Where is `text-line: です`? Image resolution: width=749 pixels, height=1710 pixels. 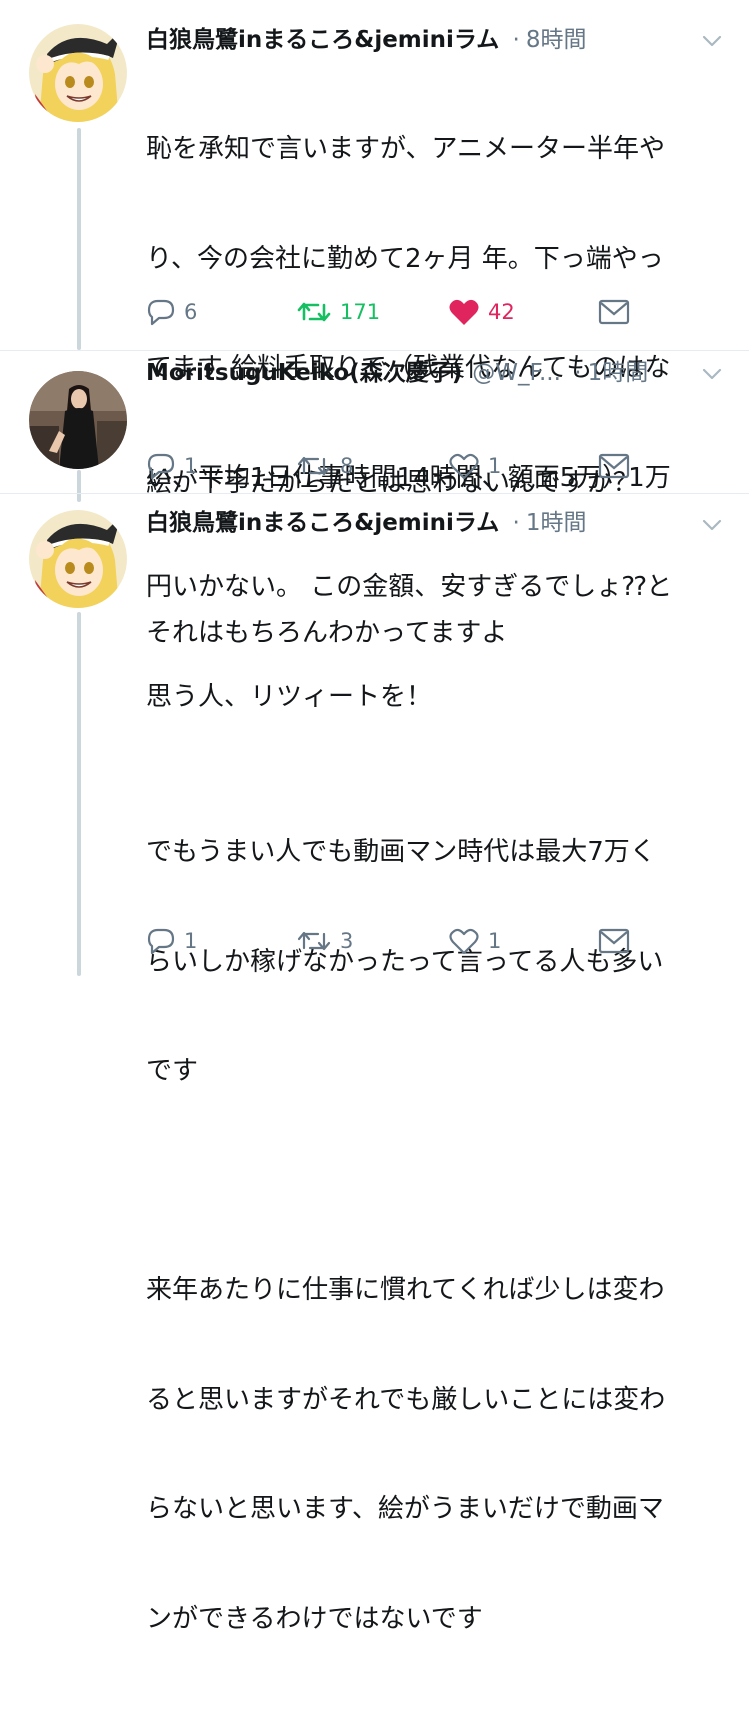
text-line: です is located at coordinates (172, 1071).